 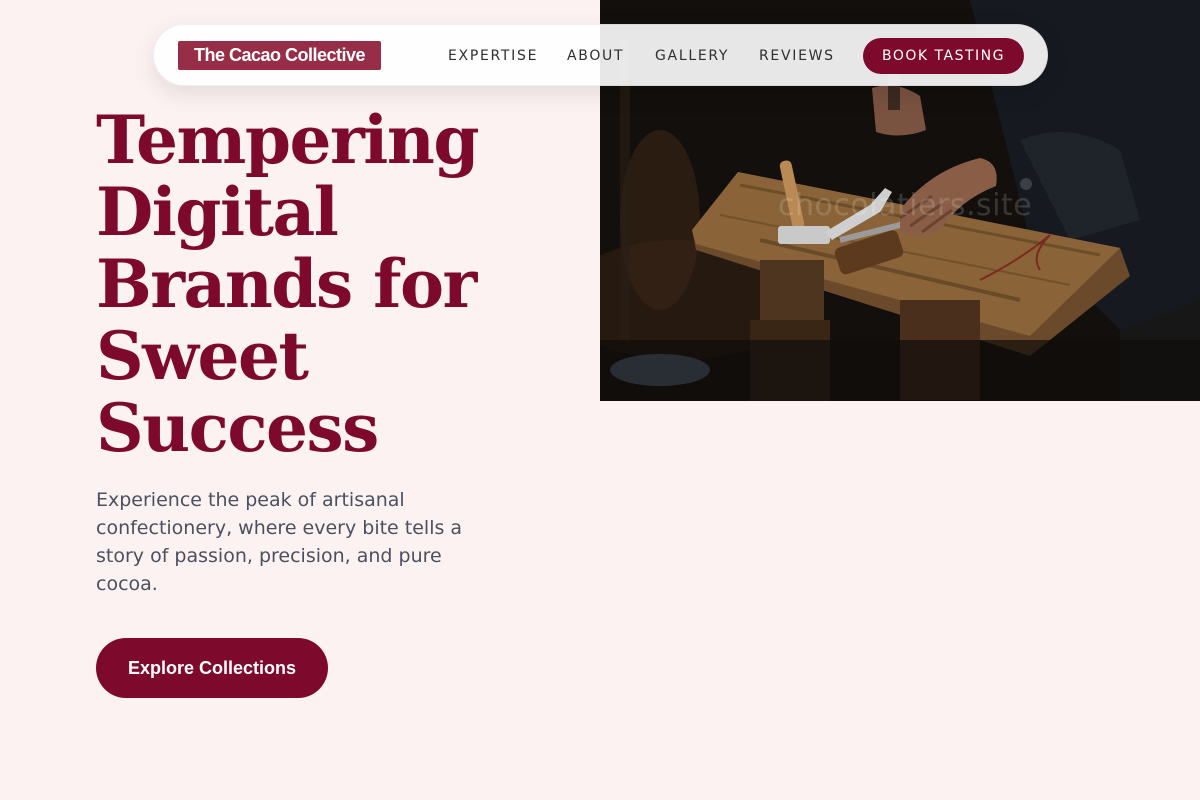 I want to click on nav-link-about: ABOUT, so click(x=595, y=56).